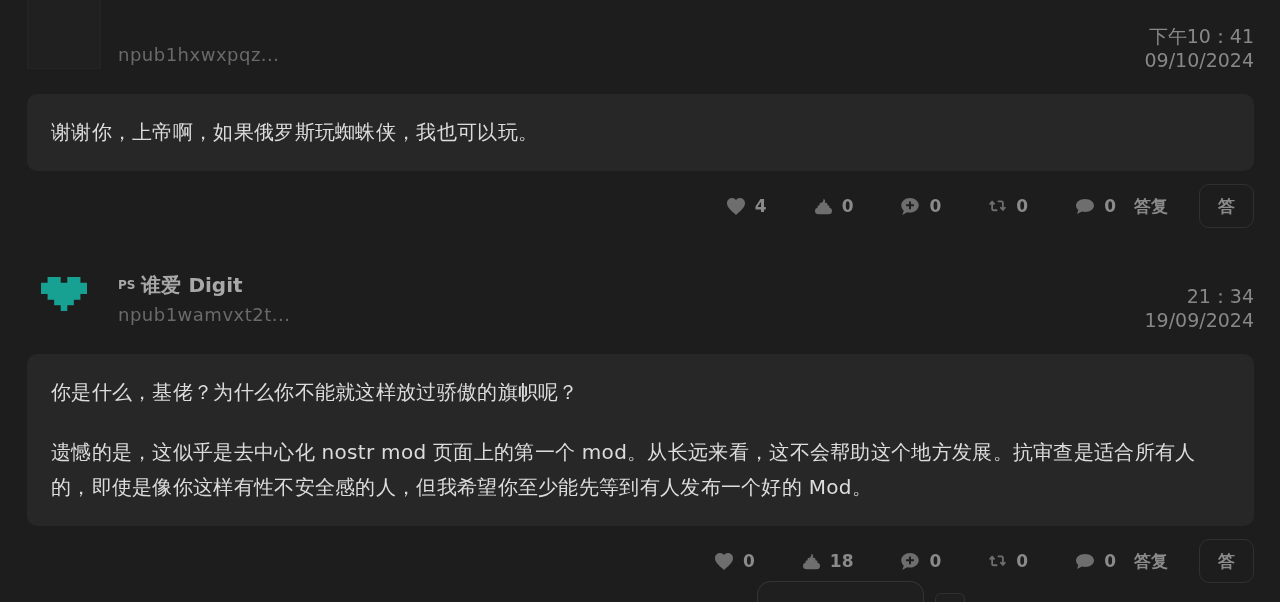 This screenshot has height=602, width=1280. Describe the element at coordinates (295, 132) in the screenshot. I see `comment-text: 谢谢你，上帝啊，如果俄罗斯玩蜘蛛侠，我也可以玩。` at that location.